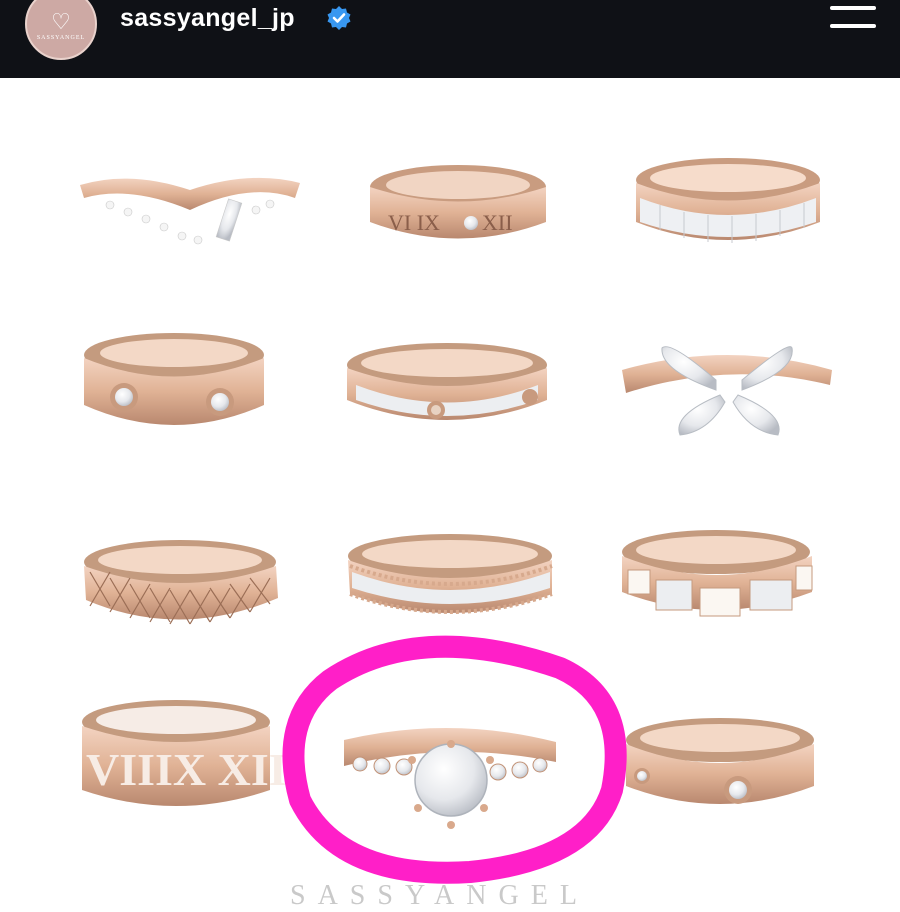 The image size is (900, 912). I want to click on verified-badge-icon, so click(339, 18).